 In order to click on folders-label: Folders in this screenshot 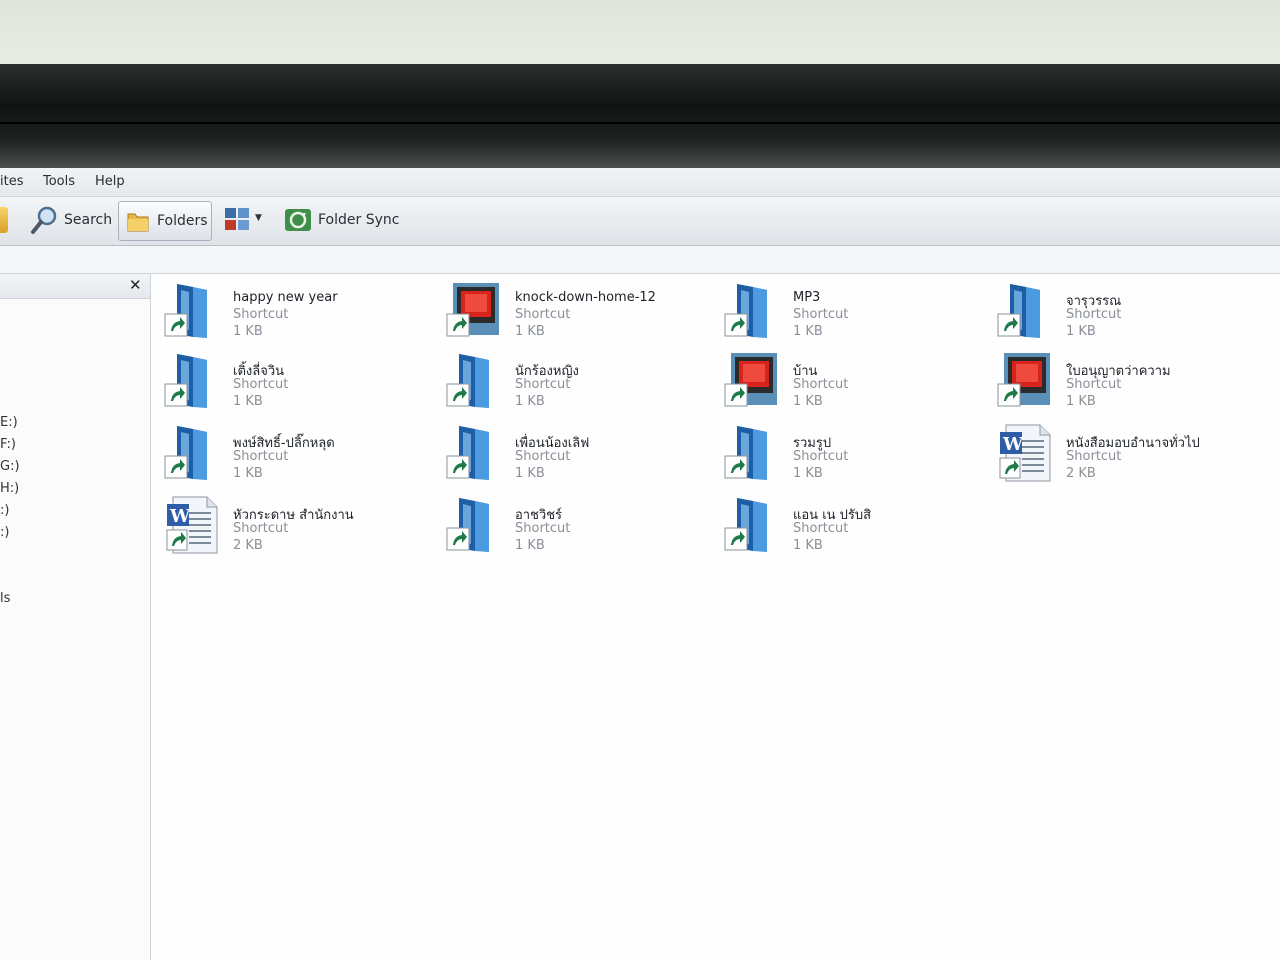, I will do `click(182, 221)`.